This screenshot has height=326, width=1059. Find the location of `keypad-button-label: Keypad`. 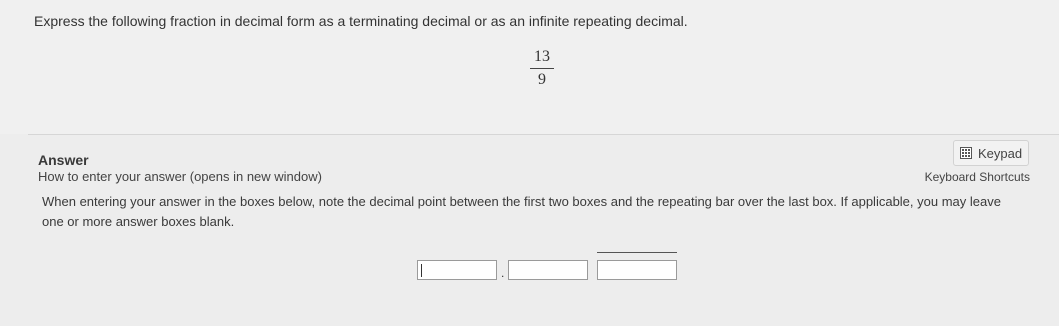

keypad-button-label: Keypad is located at coordinates (1000, 153).